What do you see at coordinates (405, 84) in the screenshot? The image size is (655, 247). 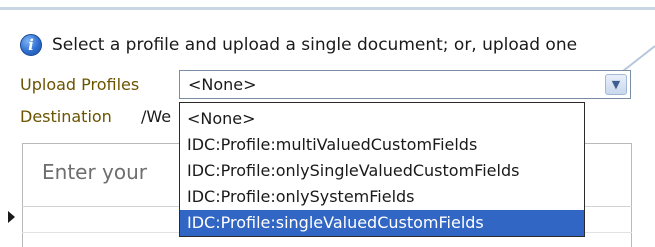 I see `upload-profiles-select: <None> ▼` at bounding box center [405, 84].